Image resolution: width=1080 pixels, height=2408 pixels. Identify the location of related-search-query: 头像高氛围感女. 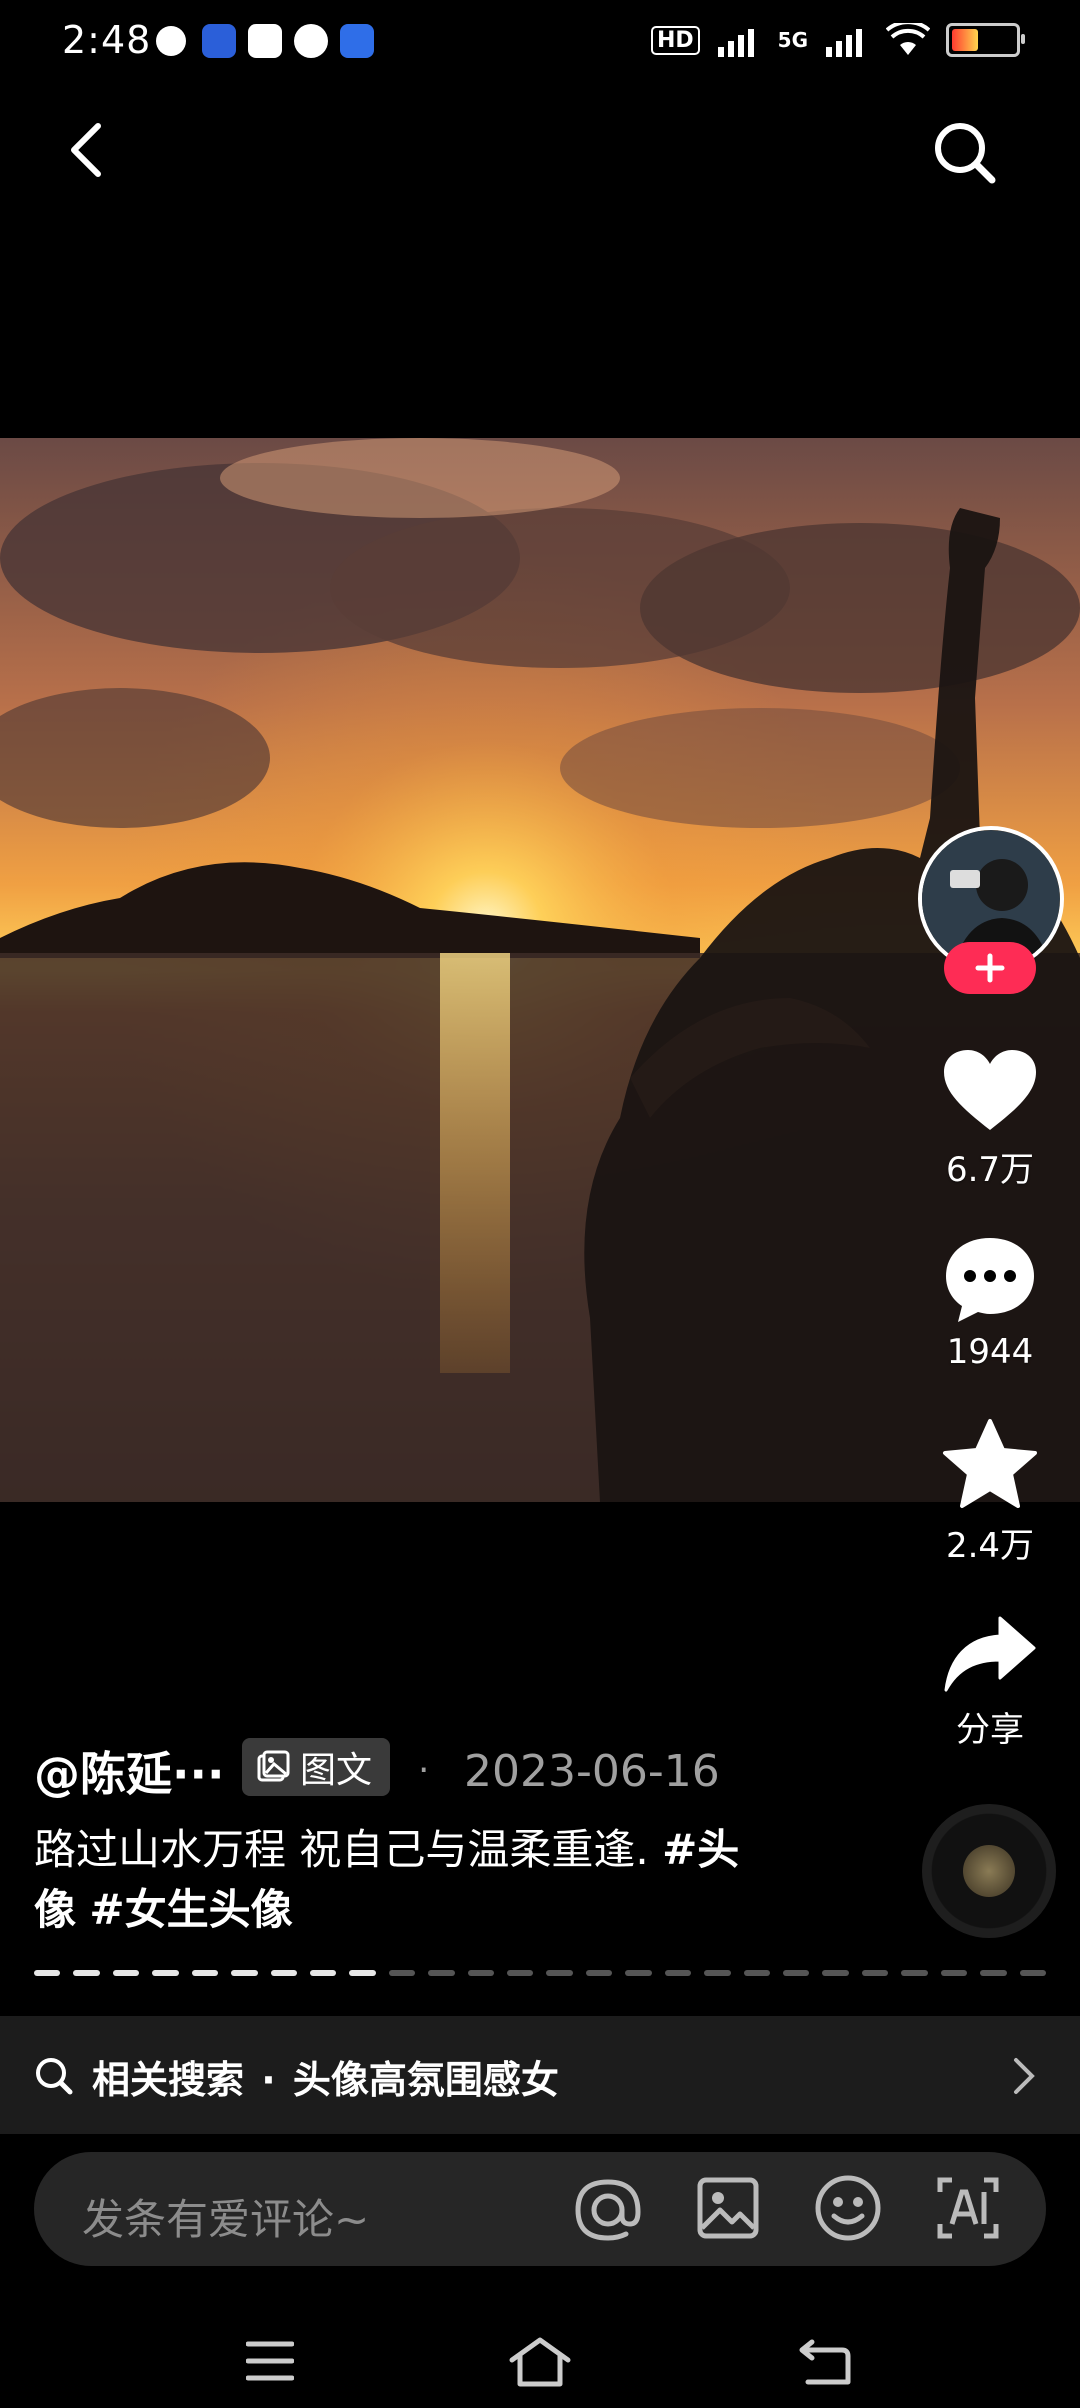
(425, 2080).